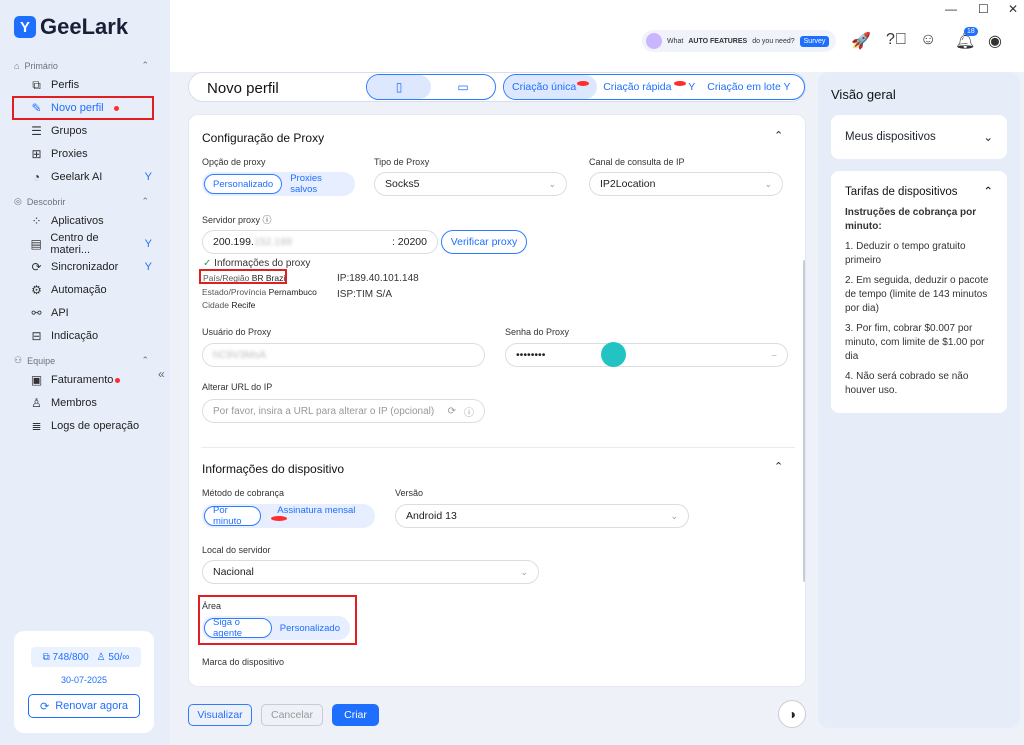  Describe the element at coordinates (238, 628) in the screenshot. I see `area-follow-agent: Siga o agente` at that location.